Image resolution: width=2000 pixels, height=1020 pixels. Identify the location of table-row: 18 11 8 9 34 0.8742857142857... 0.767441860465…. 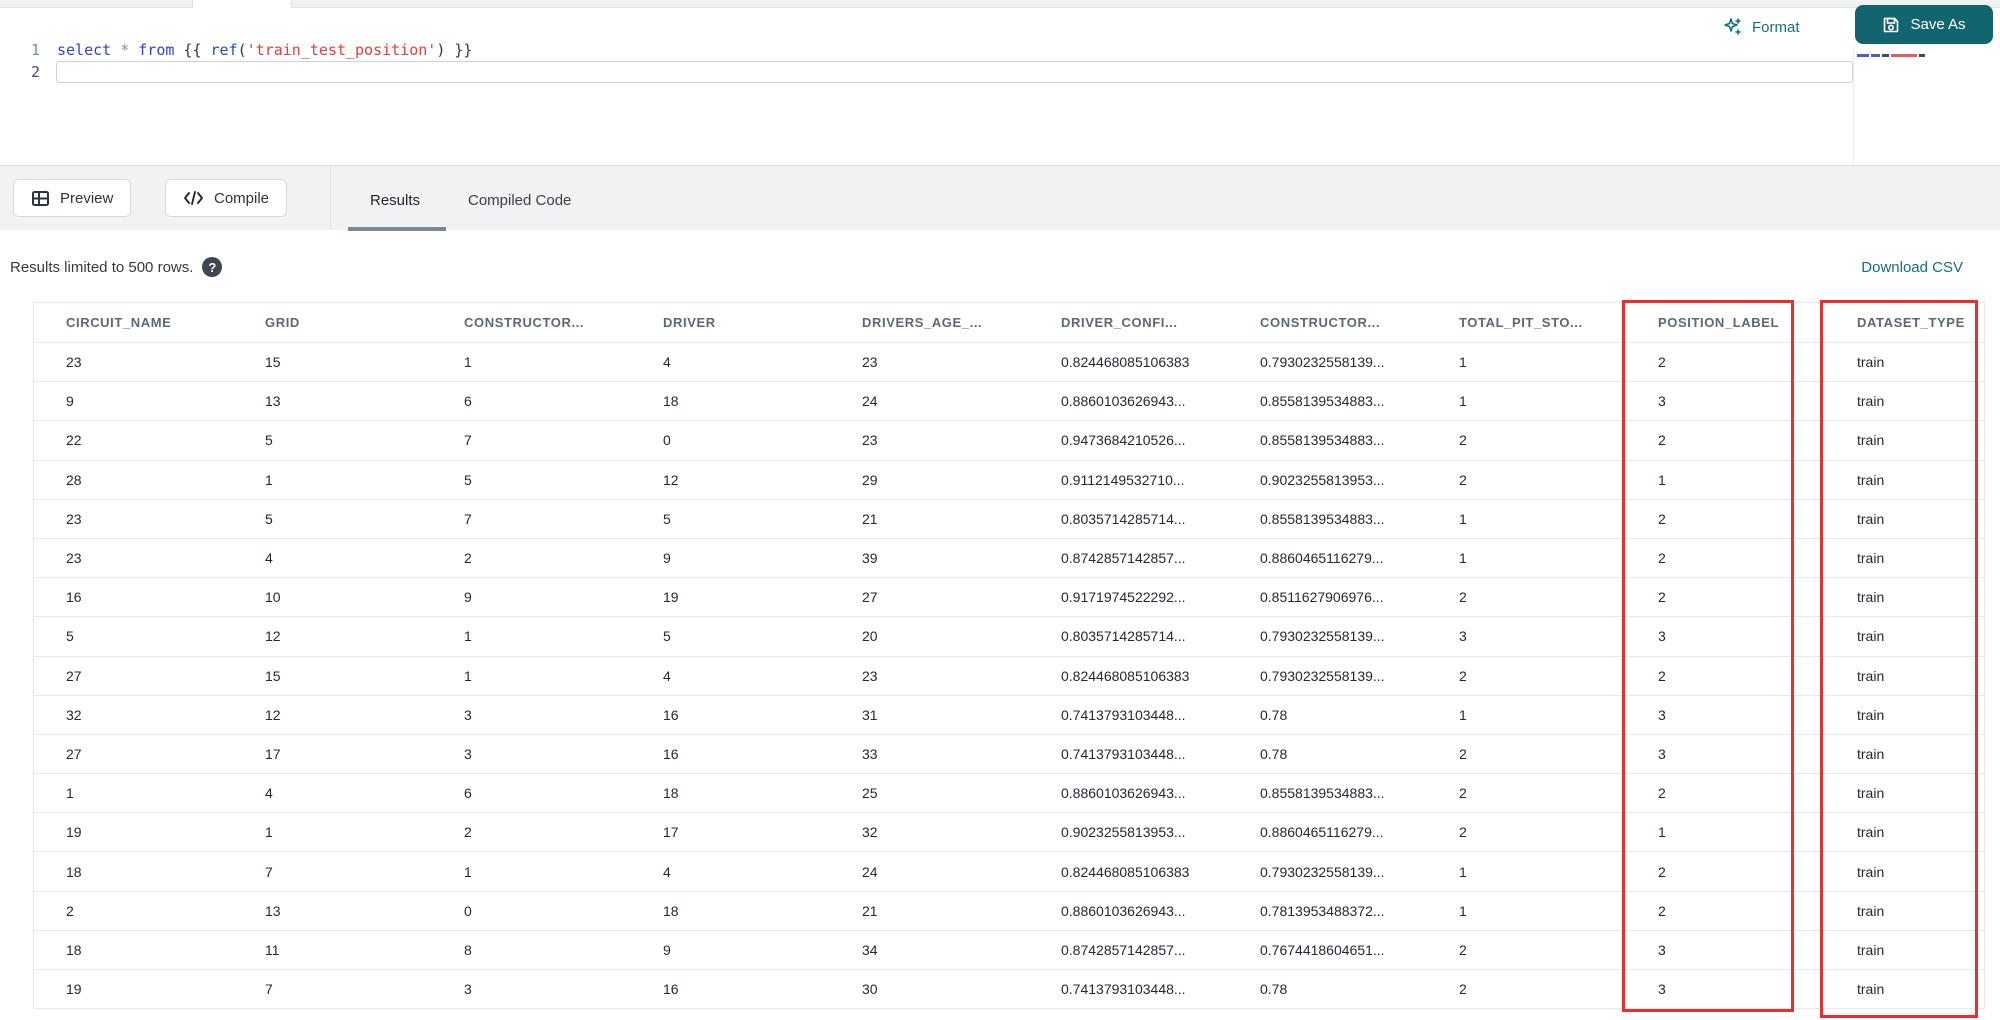
(1009, 950).